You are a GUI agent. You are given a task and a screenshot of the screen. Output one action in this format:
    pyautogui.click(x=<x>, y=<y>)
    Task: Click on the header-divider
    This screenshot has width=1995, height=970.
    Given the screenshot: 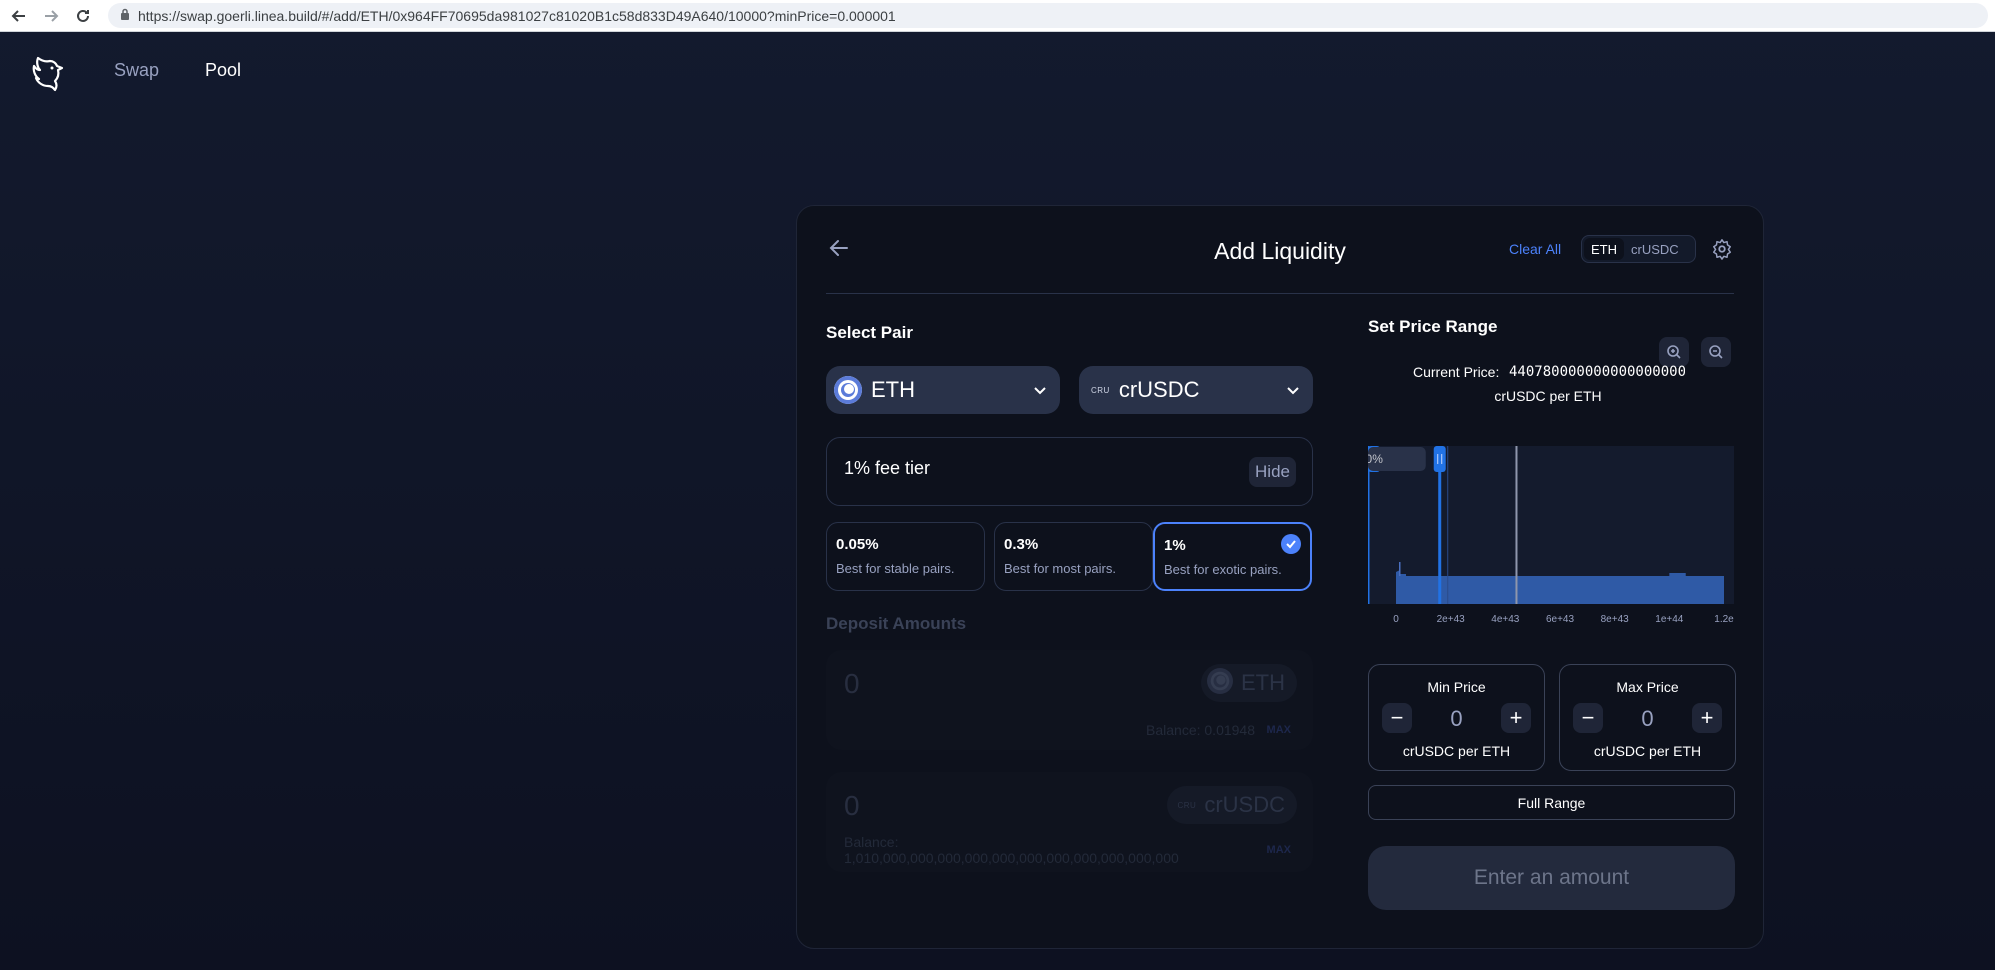 What is the action you would take?
    pyautogui.click(x=1280, y=293)
    